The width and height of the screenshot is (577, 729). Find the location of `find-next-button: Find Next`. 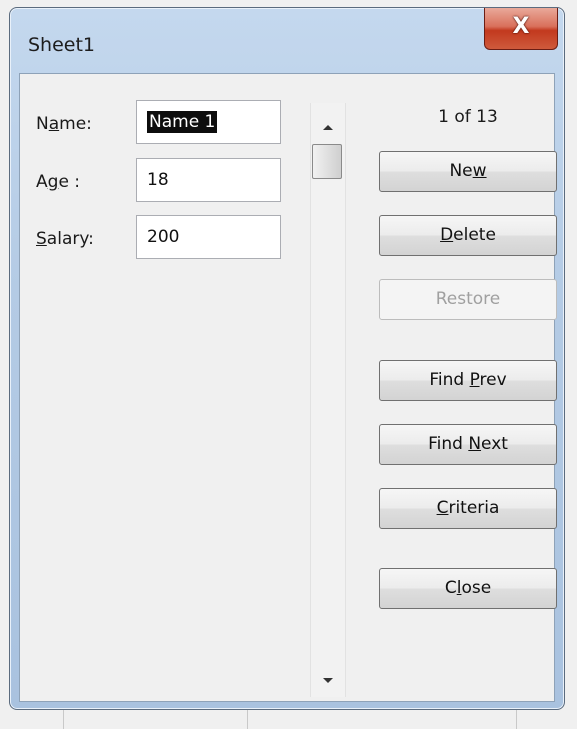

find-next-button: Find Next is located at coordinates (468, 444).